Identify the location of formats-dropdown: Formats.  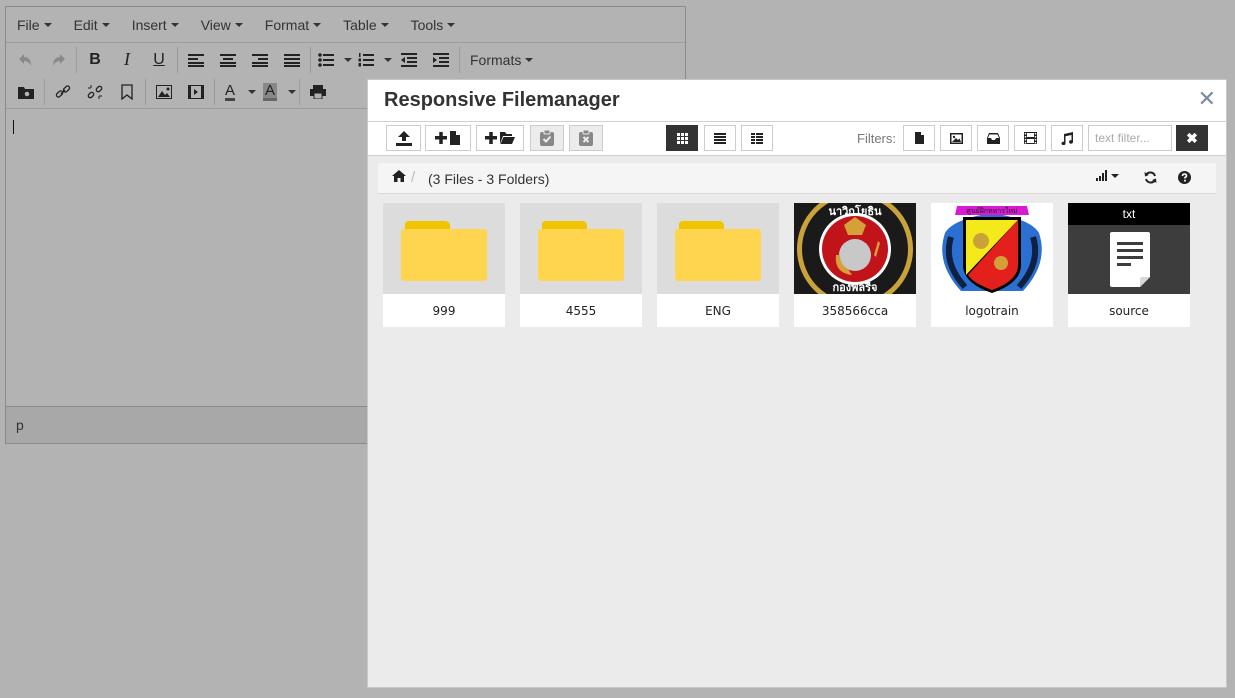
(501, 60).